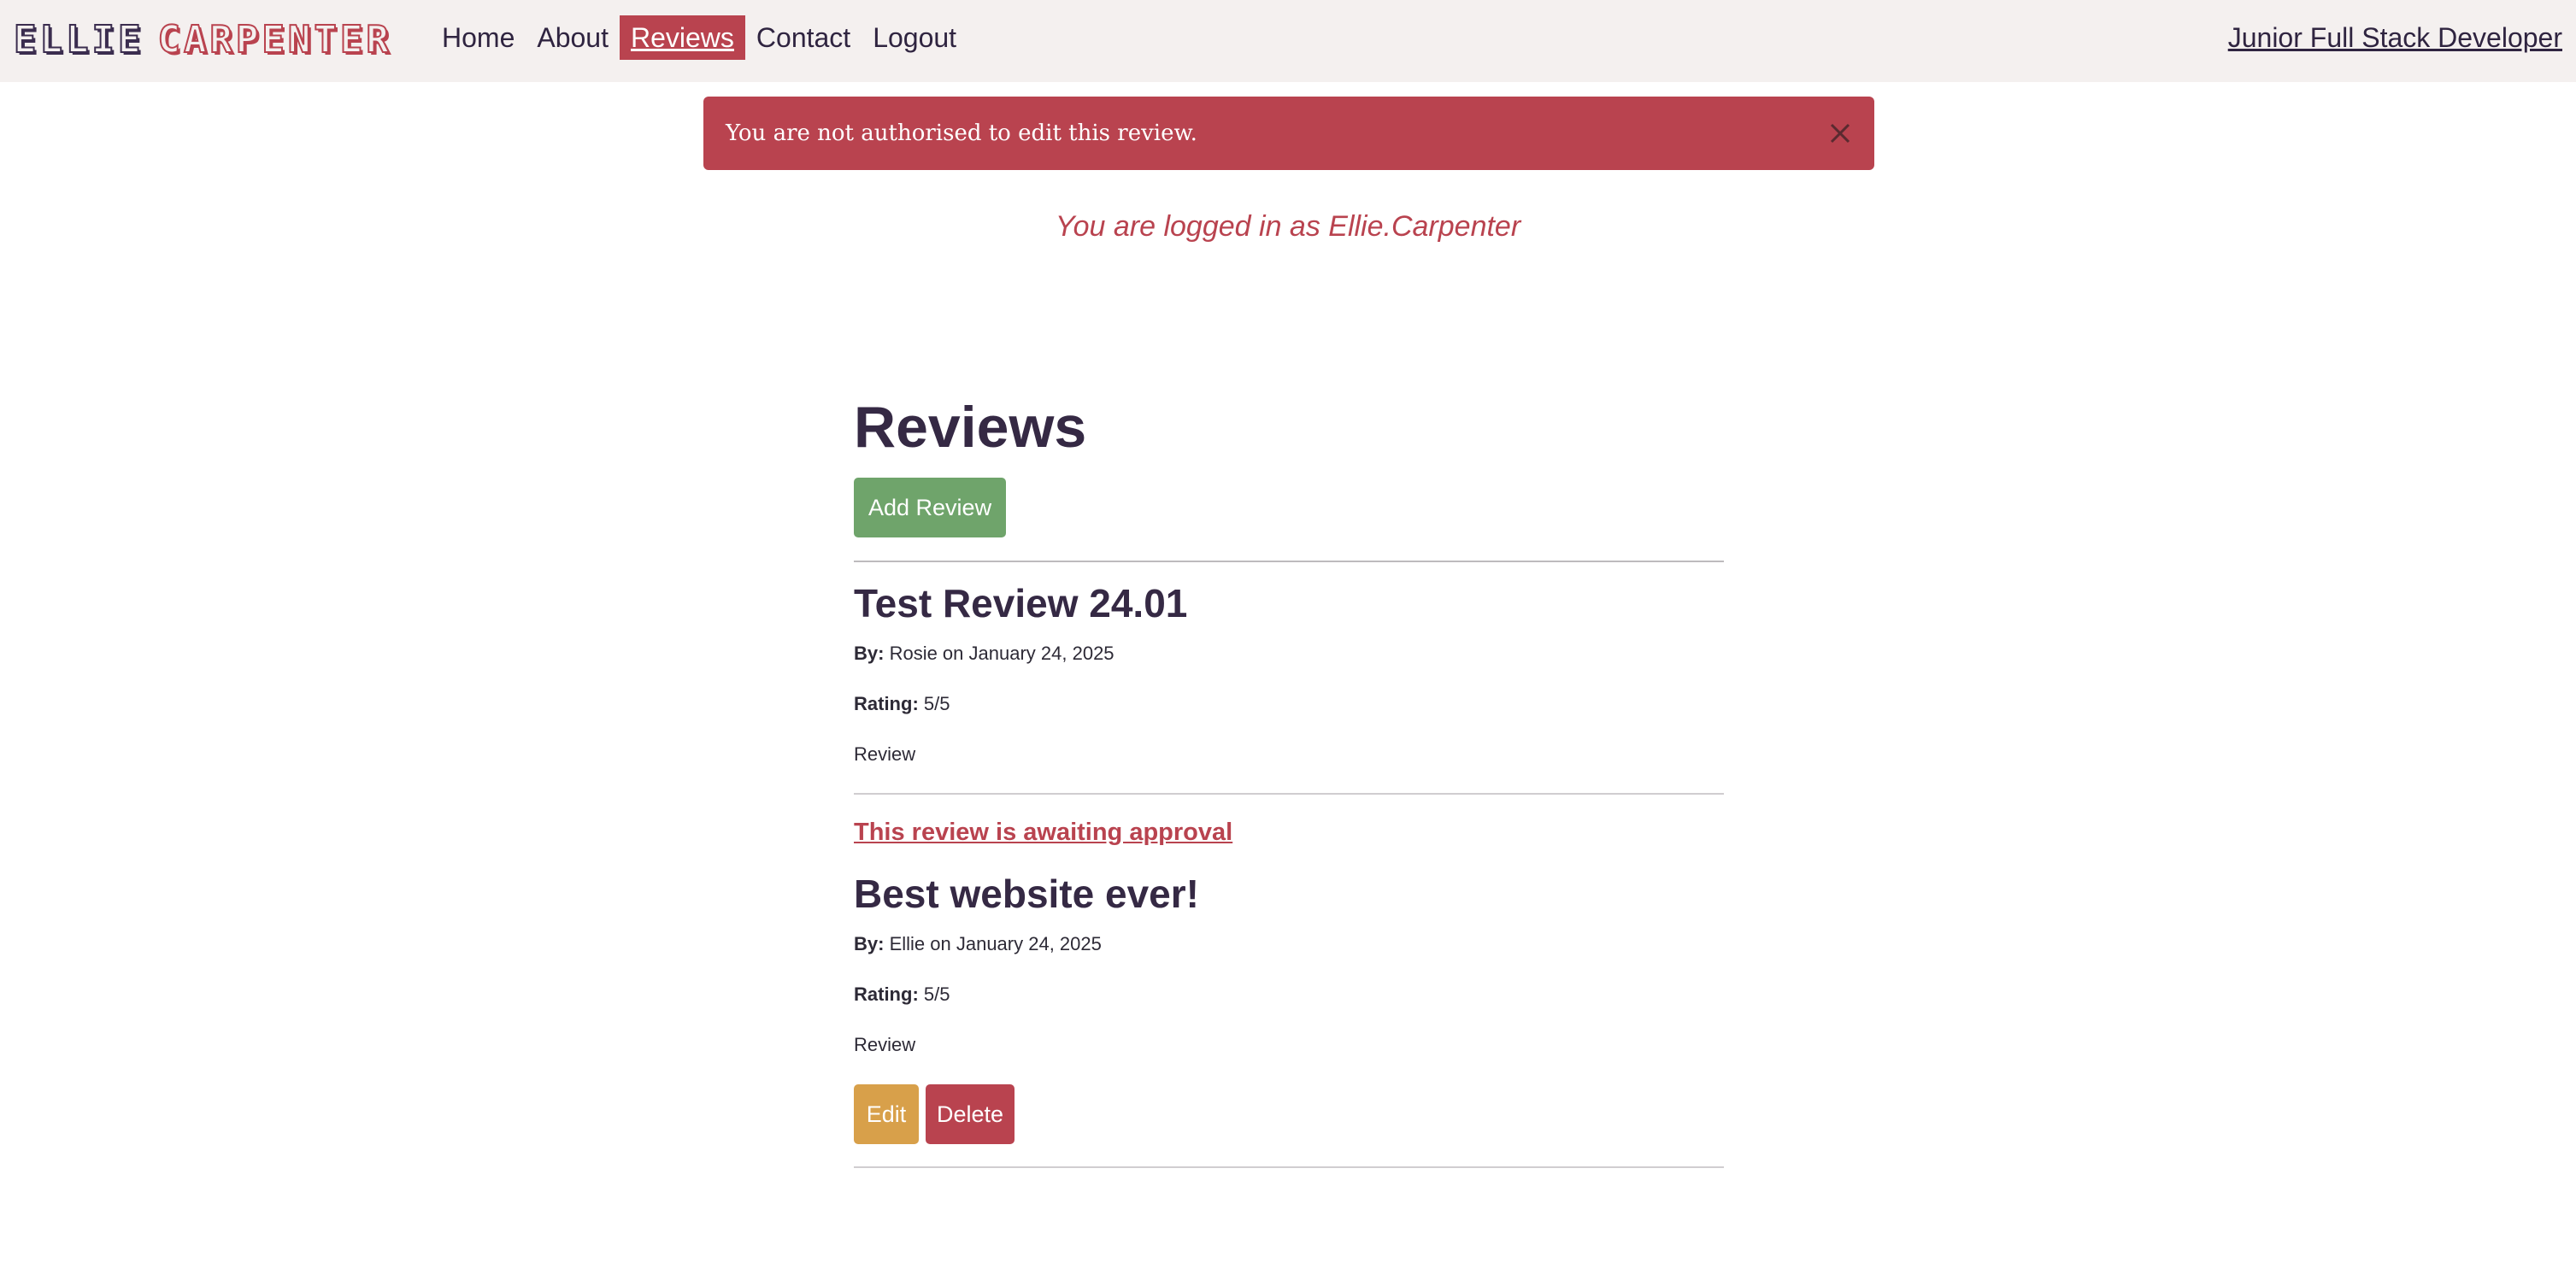 The image size is (2576, 1280). Describe the element at coordinates (1043, 833) in the screenshot. I see `awaiting-approval-notice: This review is awaiting approval` at that location.